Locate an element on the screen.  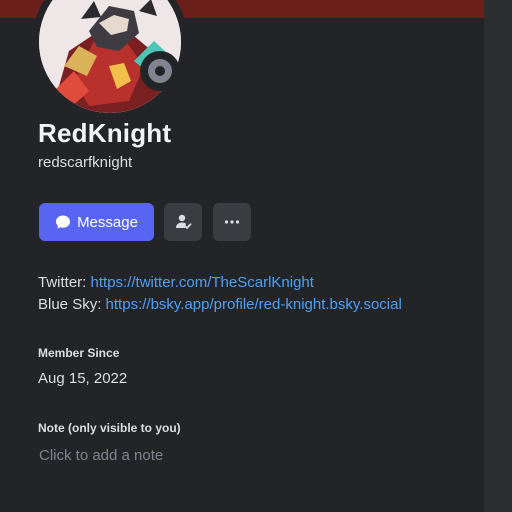
adjacent-panel is located at coordinates (498, 256).